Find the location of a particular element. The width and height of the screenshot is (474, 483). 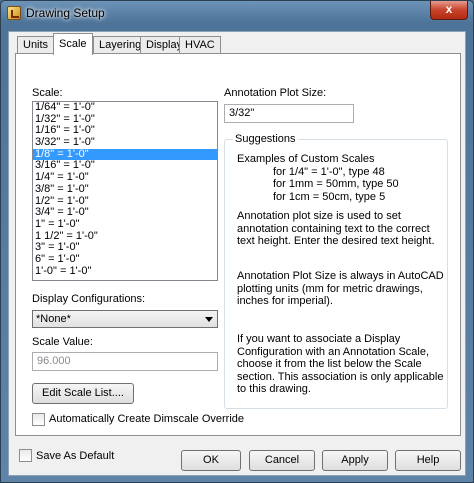

suggestions-title: Suggestions is located at coordinates (265, 139).